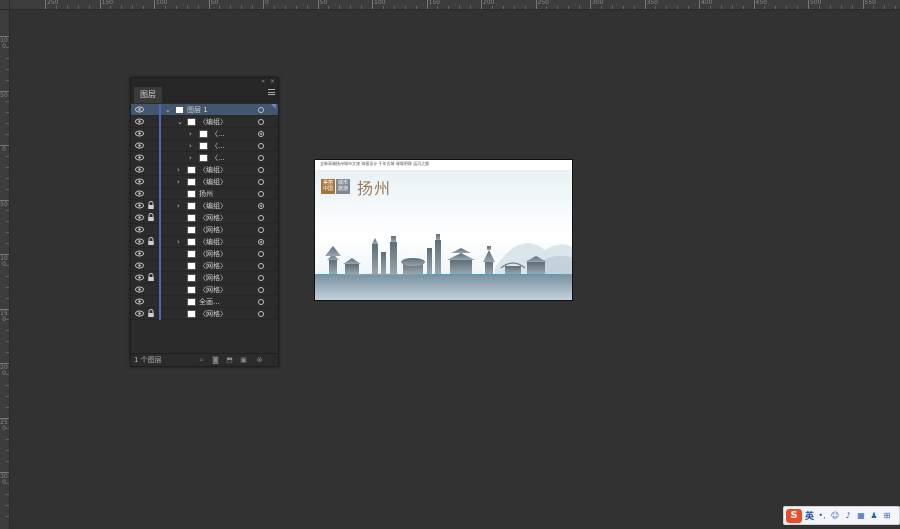 The width and height of the screenshot is (900, 529). Describe the element at coordinates (272, 82) in the screenshot. I see `close-icon: ×` at that location.